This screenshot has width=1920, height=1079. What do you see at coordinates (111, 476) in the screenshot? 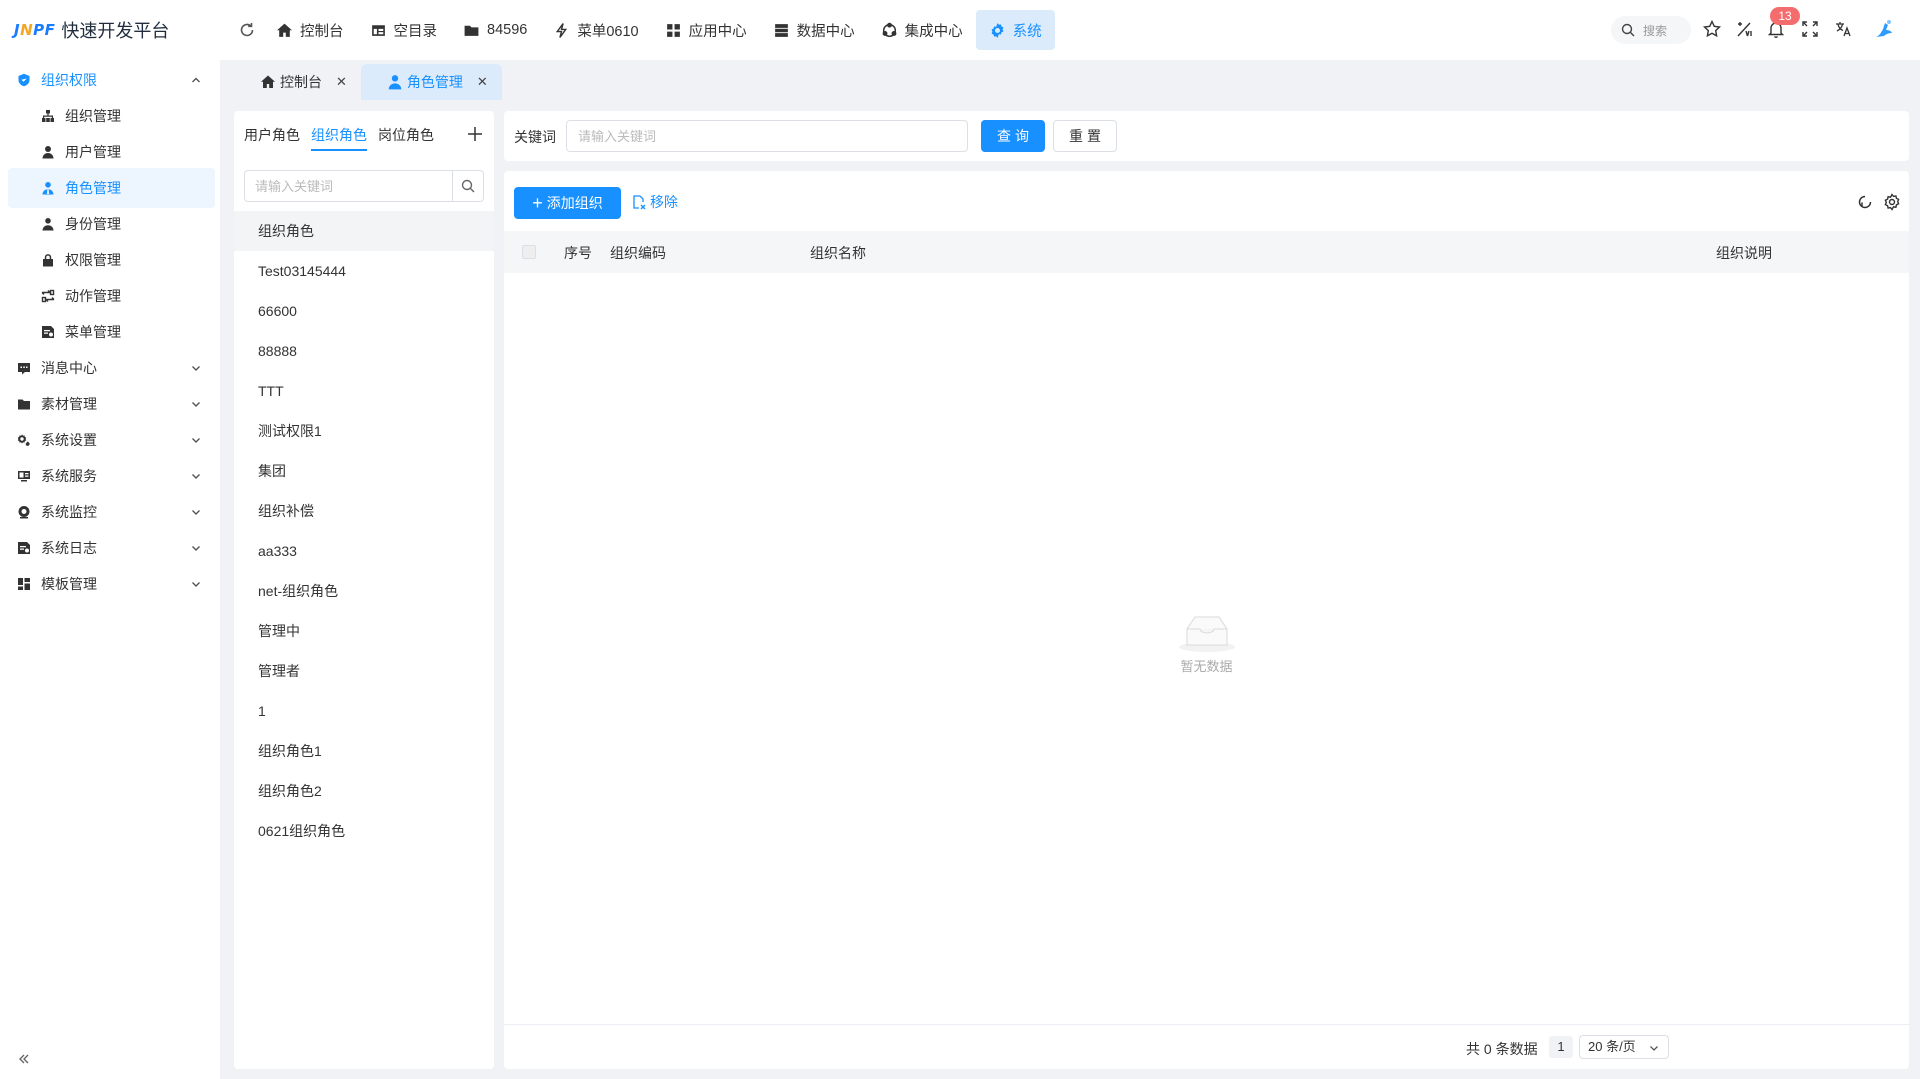
I see `sidebar-group-service: 系统服务` at bounding box center [111, 476].